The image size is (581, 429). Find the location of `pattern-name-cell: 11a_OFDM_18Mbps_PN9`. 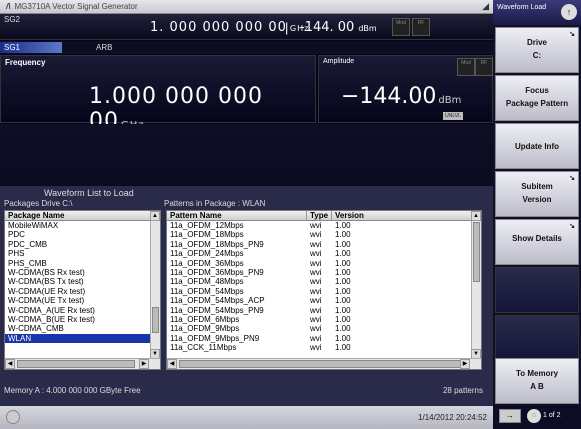

pattern-name-cell: 11a_OFDM_18Mbps_PN9 is located at coordinates (217, 244).